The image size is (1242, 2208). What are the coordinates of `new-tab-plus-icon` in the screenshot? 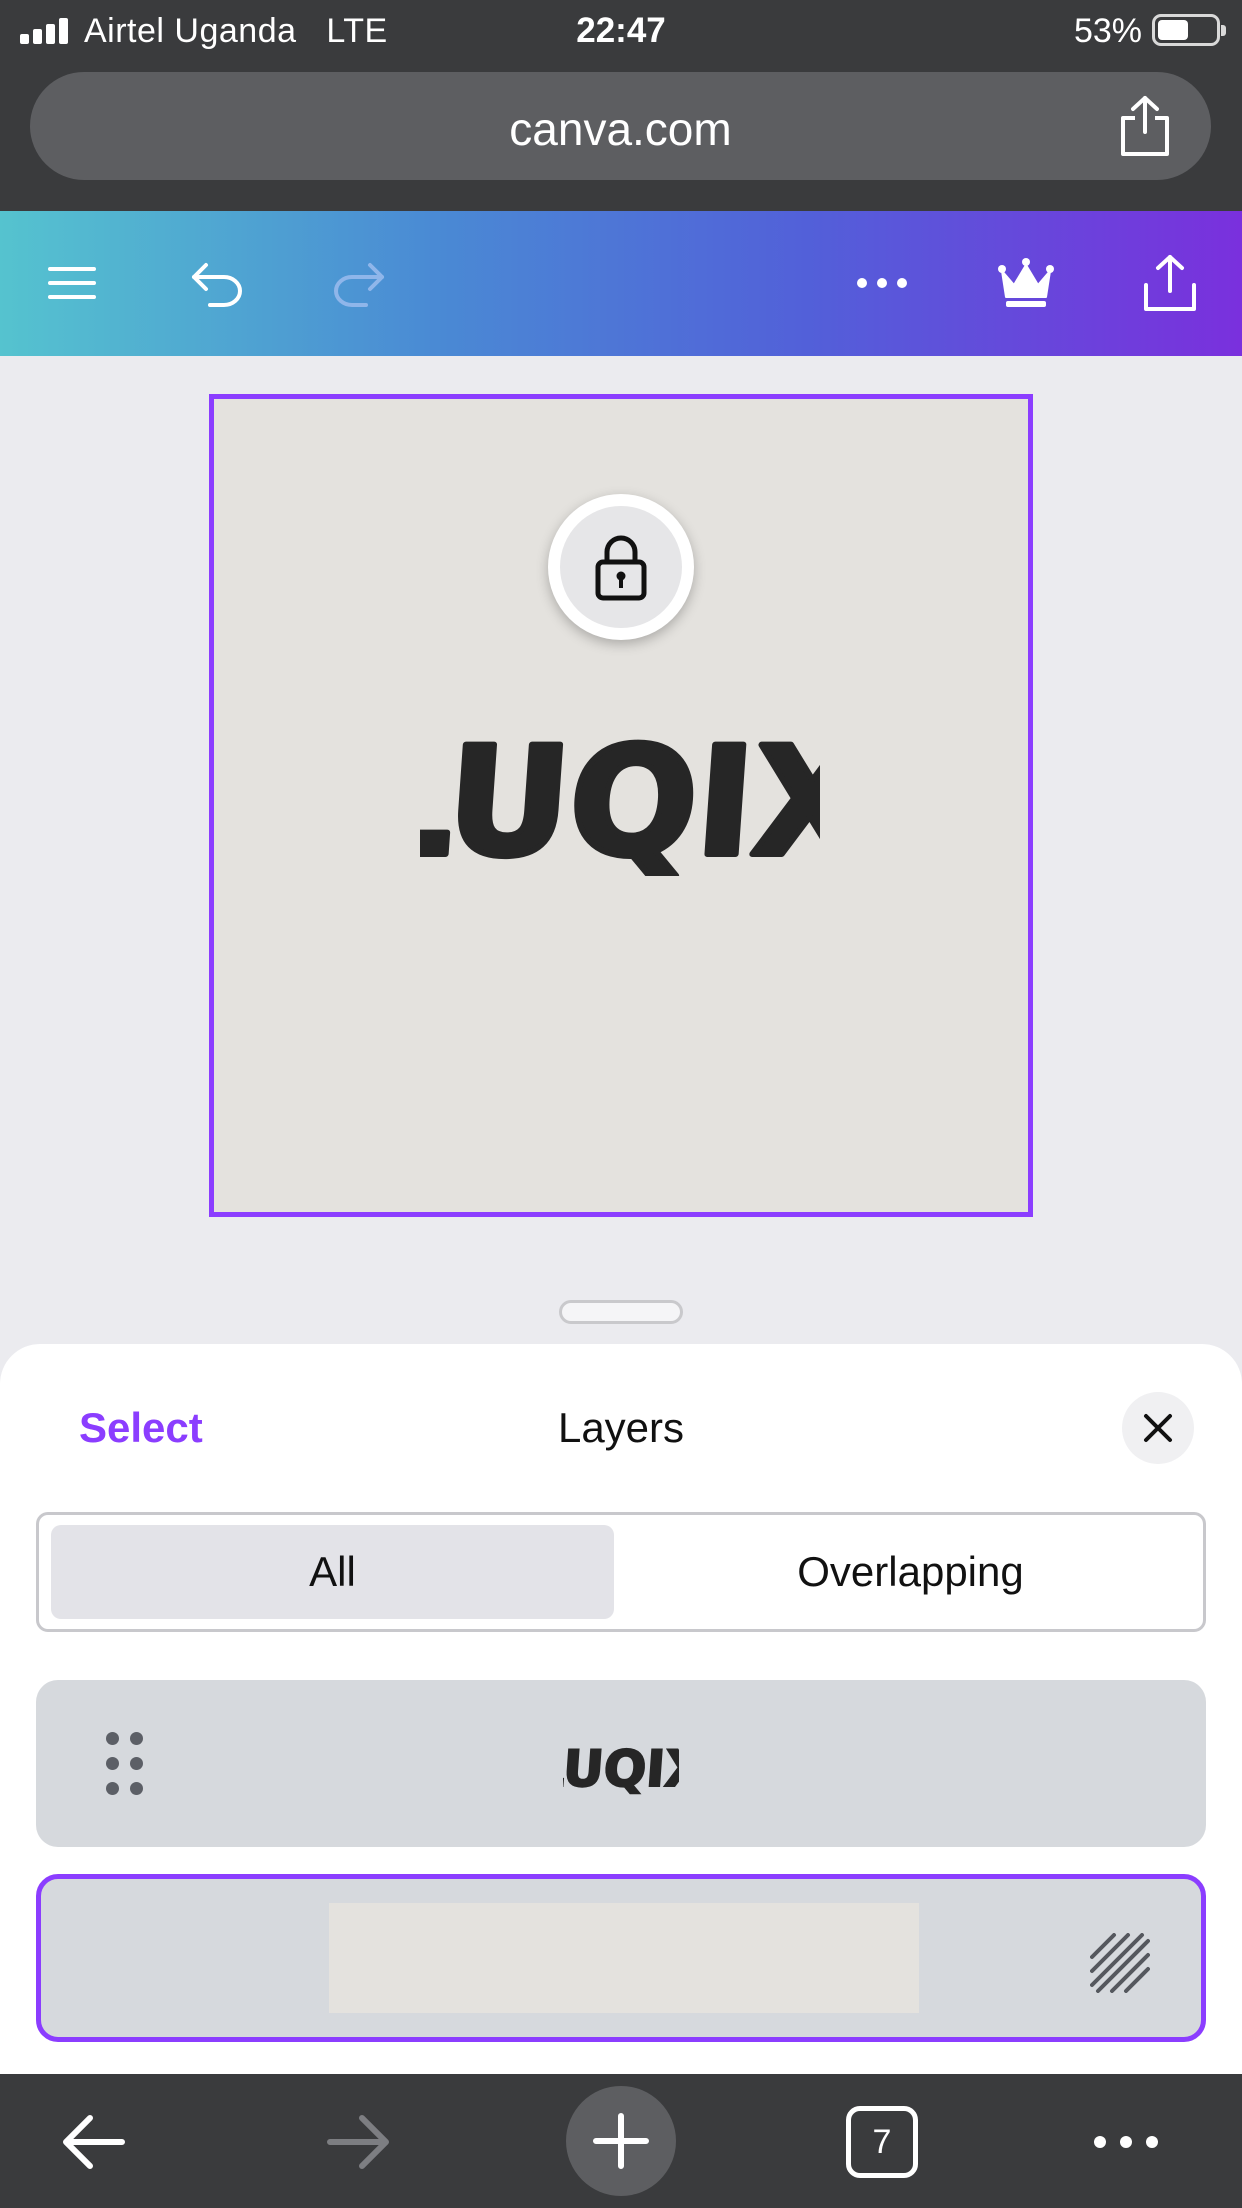 It's located at (621, 2141).